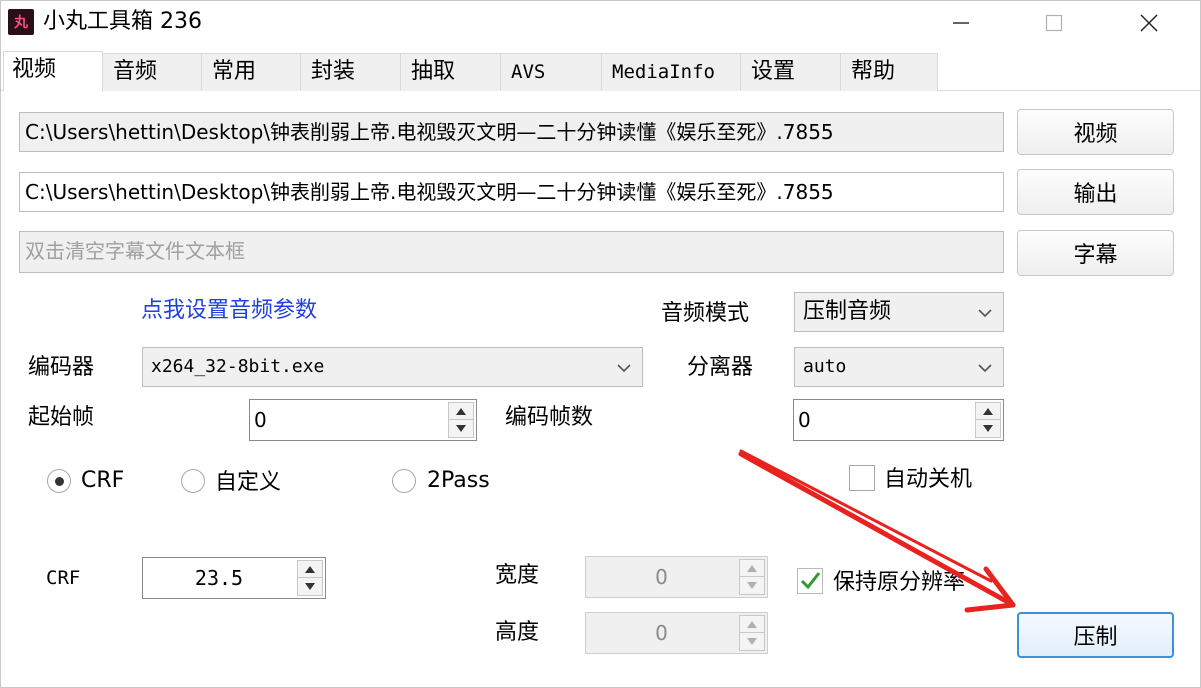 The height and width of the screenshot is (688, 1201). What do you see at coordinates (517, 575) in the screenshot?
I see `width-label: 宽度` at bounding box center [517, 575].